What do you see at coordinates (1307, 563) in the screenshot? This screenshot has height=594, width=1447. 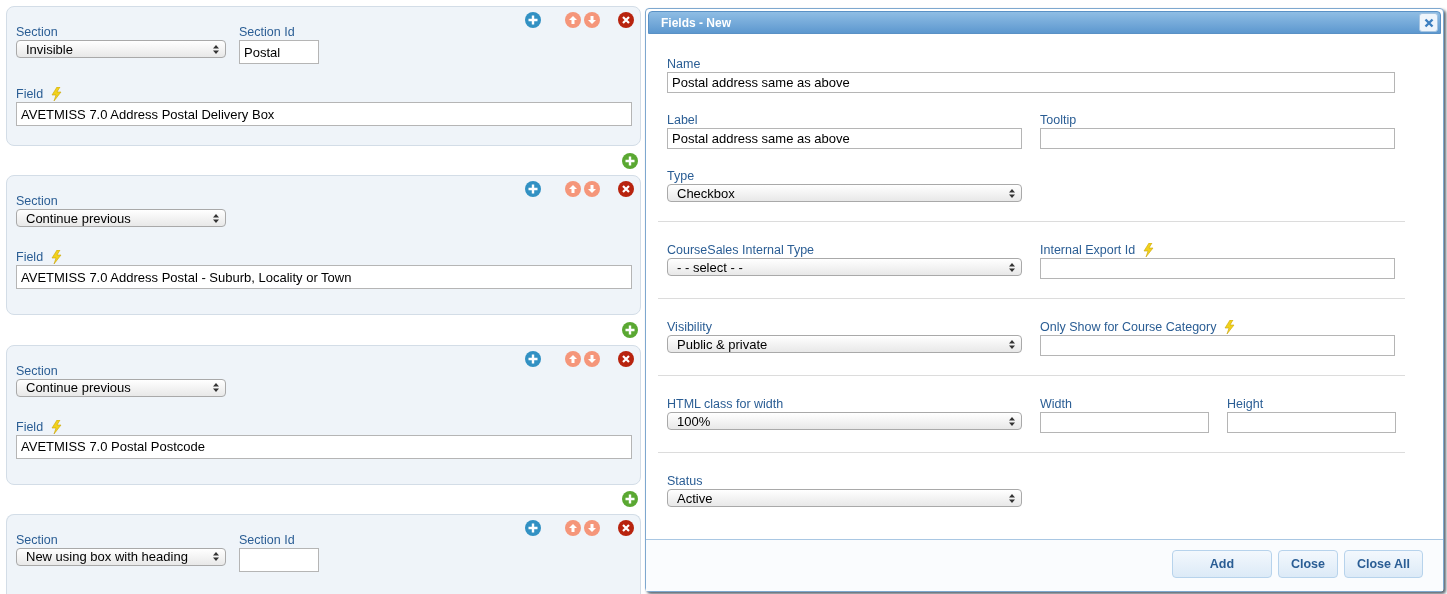 I see `dialog-button: Close` at bounding box center [1307, 563].